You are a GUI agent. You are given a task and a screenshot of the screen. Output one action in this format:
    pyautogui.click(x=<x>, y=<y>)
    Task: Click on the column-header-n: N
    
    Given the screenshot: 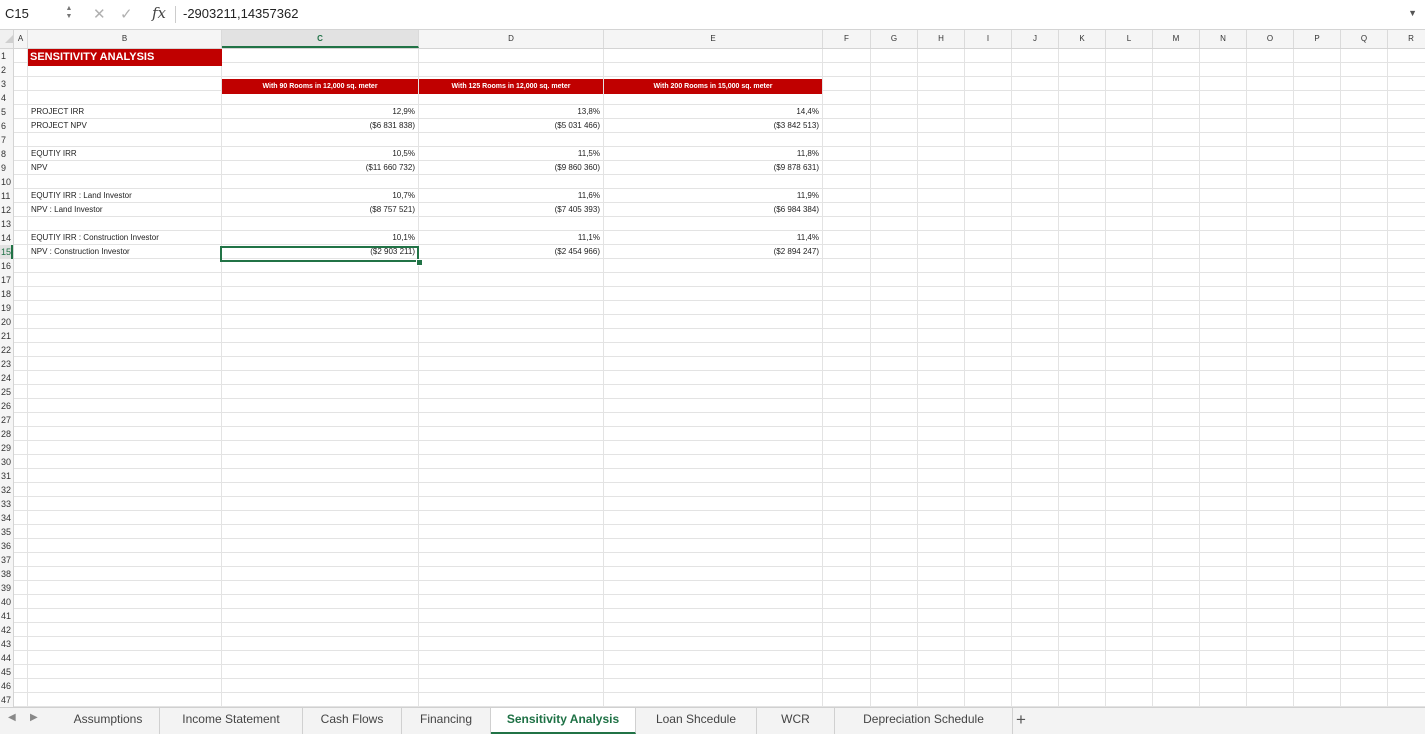 What is the action you would take?
    pyautogui.click(x=1223, y=39)
    